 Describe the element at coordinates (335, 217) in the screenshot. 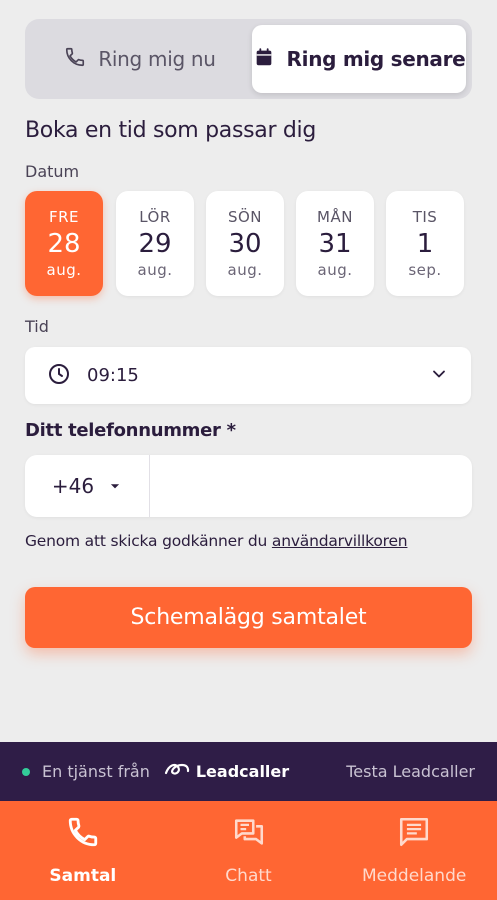

I see `date-weekday: MÅN` at that location.